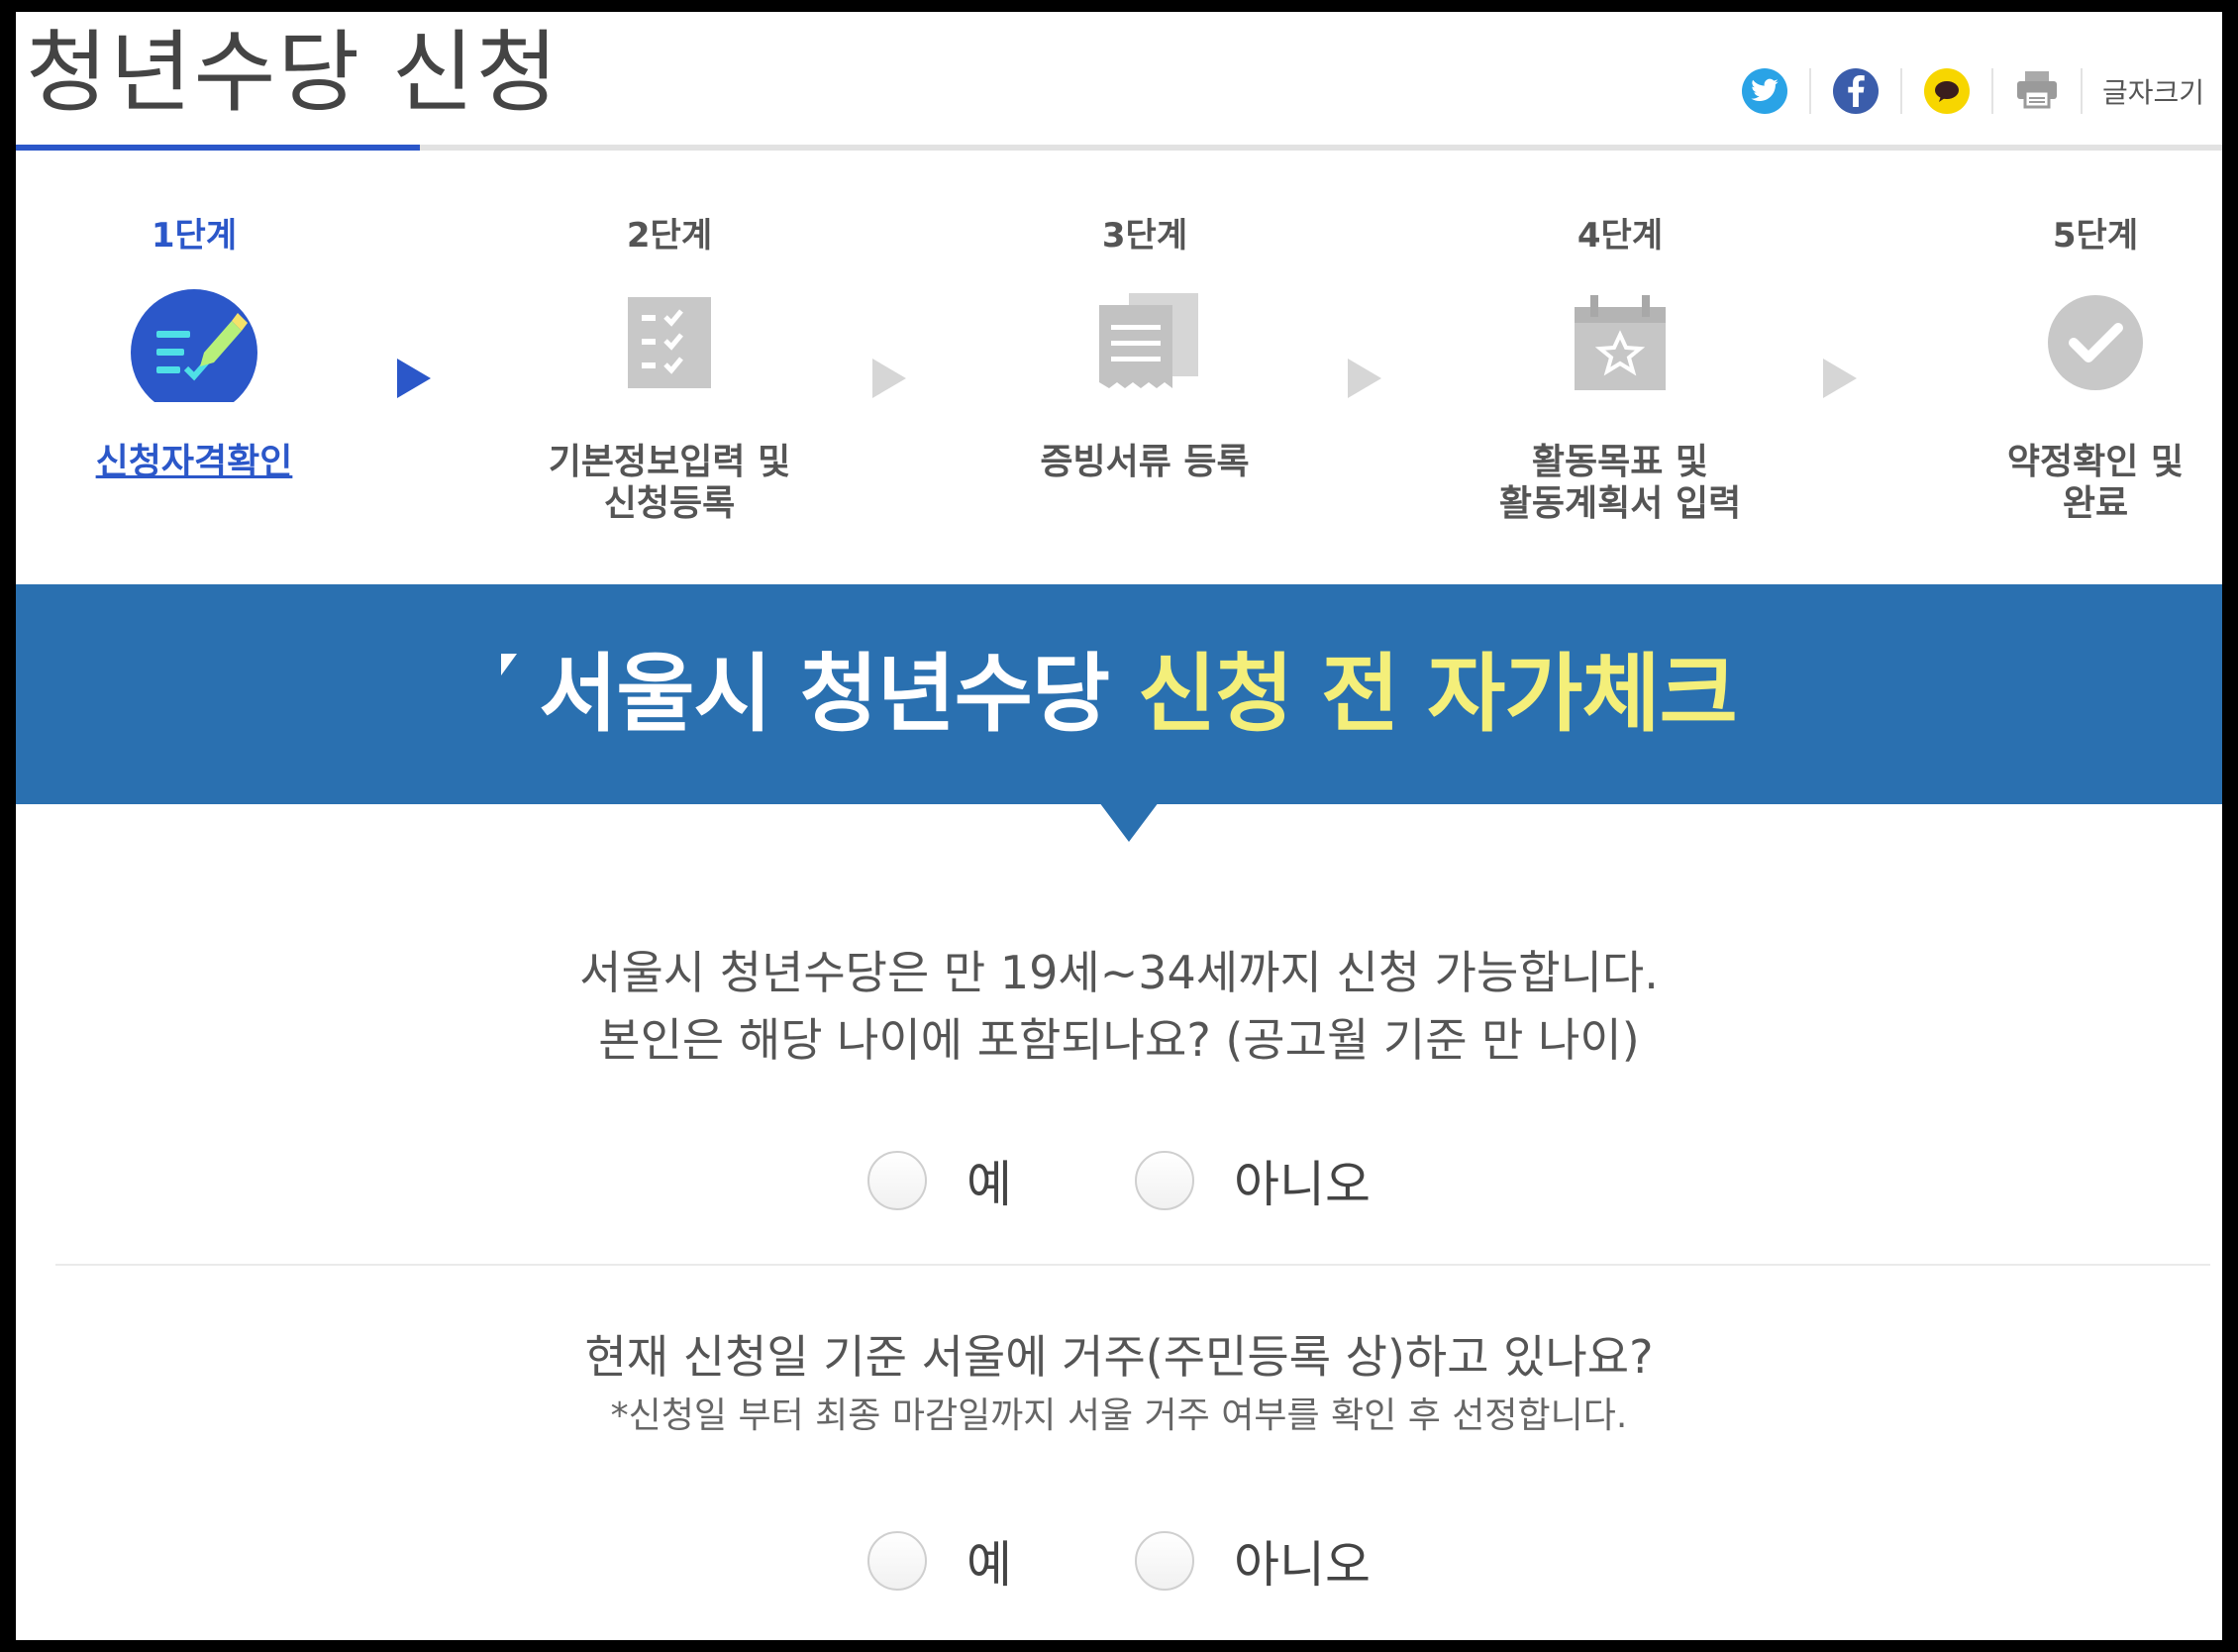  Describe the element at coordinates (669, 462) in the screenshot. I see `step-label-line: 기본정보입력 및` at that location.